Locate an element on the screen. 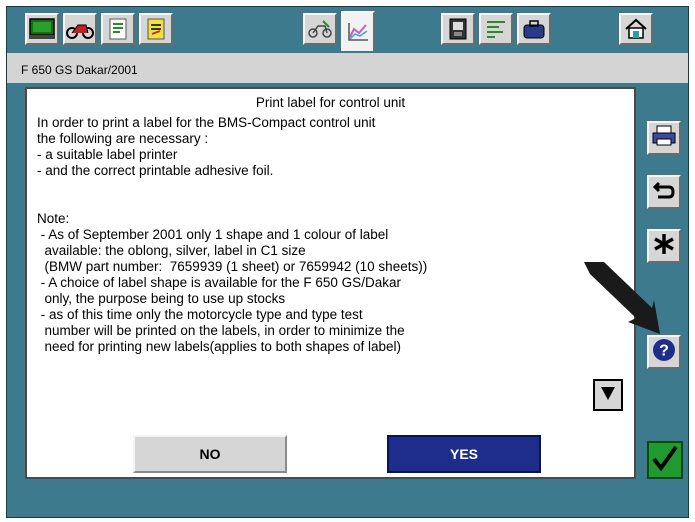 The width and height of the screenshot is (695, 522). tab-text-list is located at coordinates (496, 29).